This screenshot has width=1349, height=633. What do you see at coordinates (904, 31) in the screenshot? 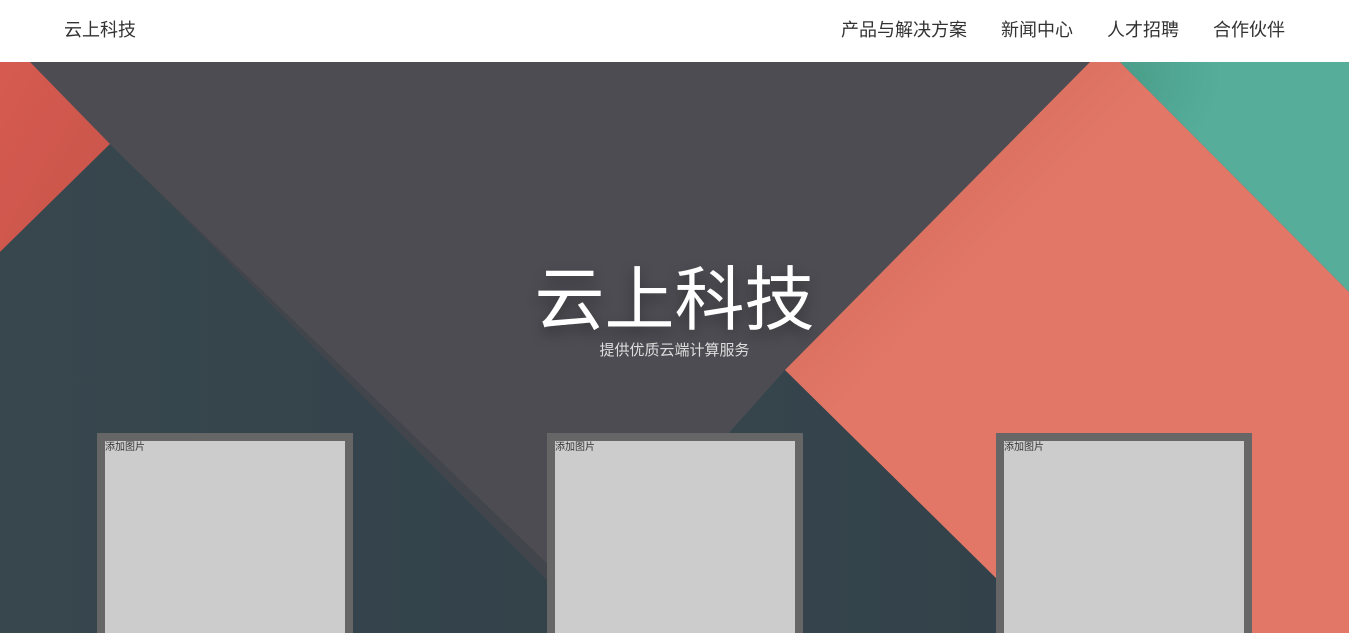
I see `nav-link-products: 产品与解决方案` at bounding box center [904, 31].